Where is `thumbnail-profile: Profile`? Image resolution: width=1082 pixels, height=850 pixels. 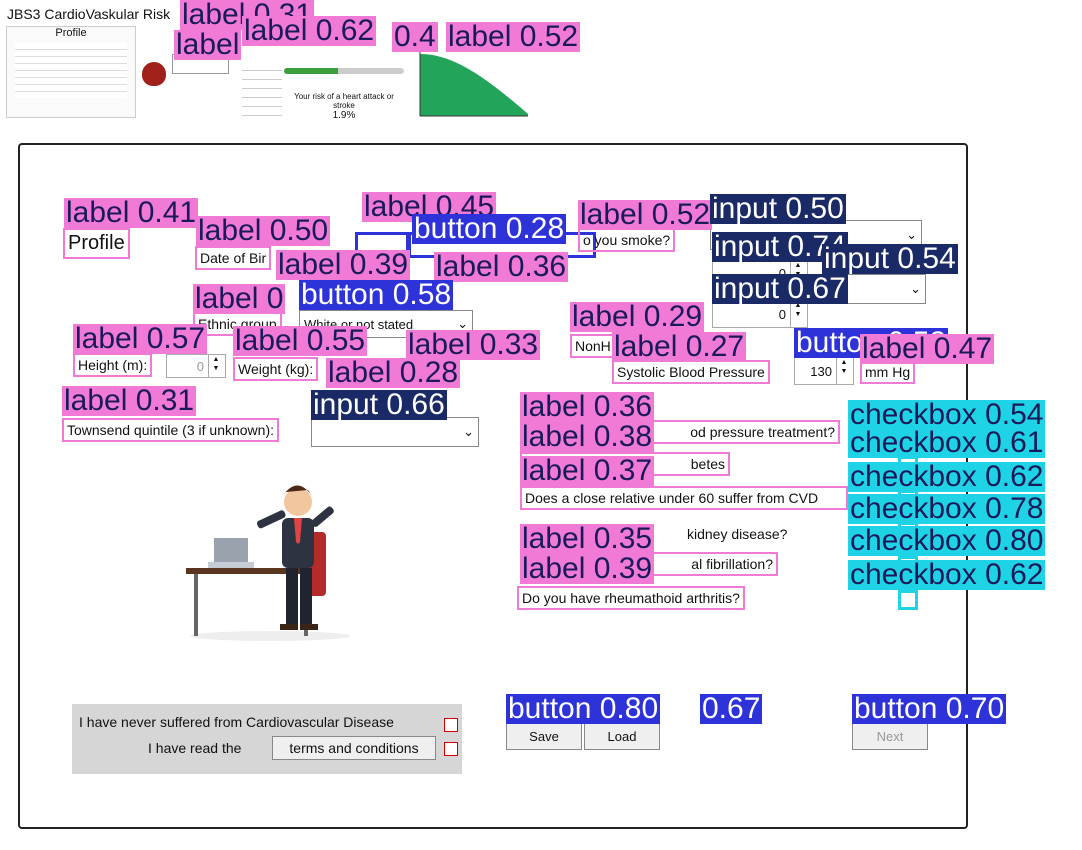
thumbnail-profile: Profile is located at coordinates (71, 72).